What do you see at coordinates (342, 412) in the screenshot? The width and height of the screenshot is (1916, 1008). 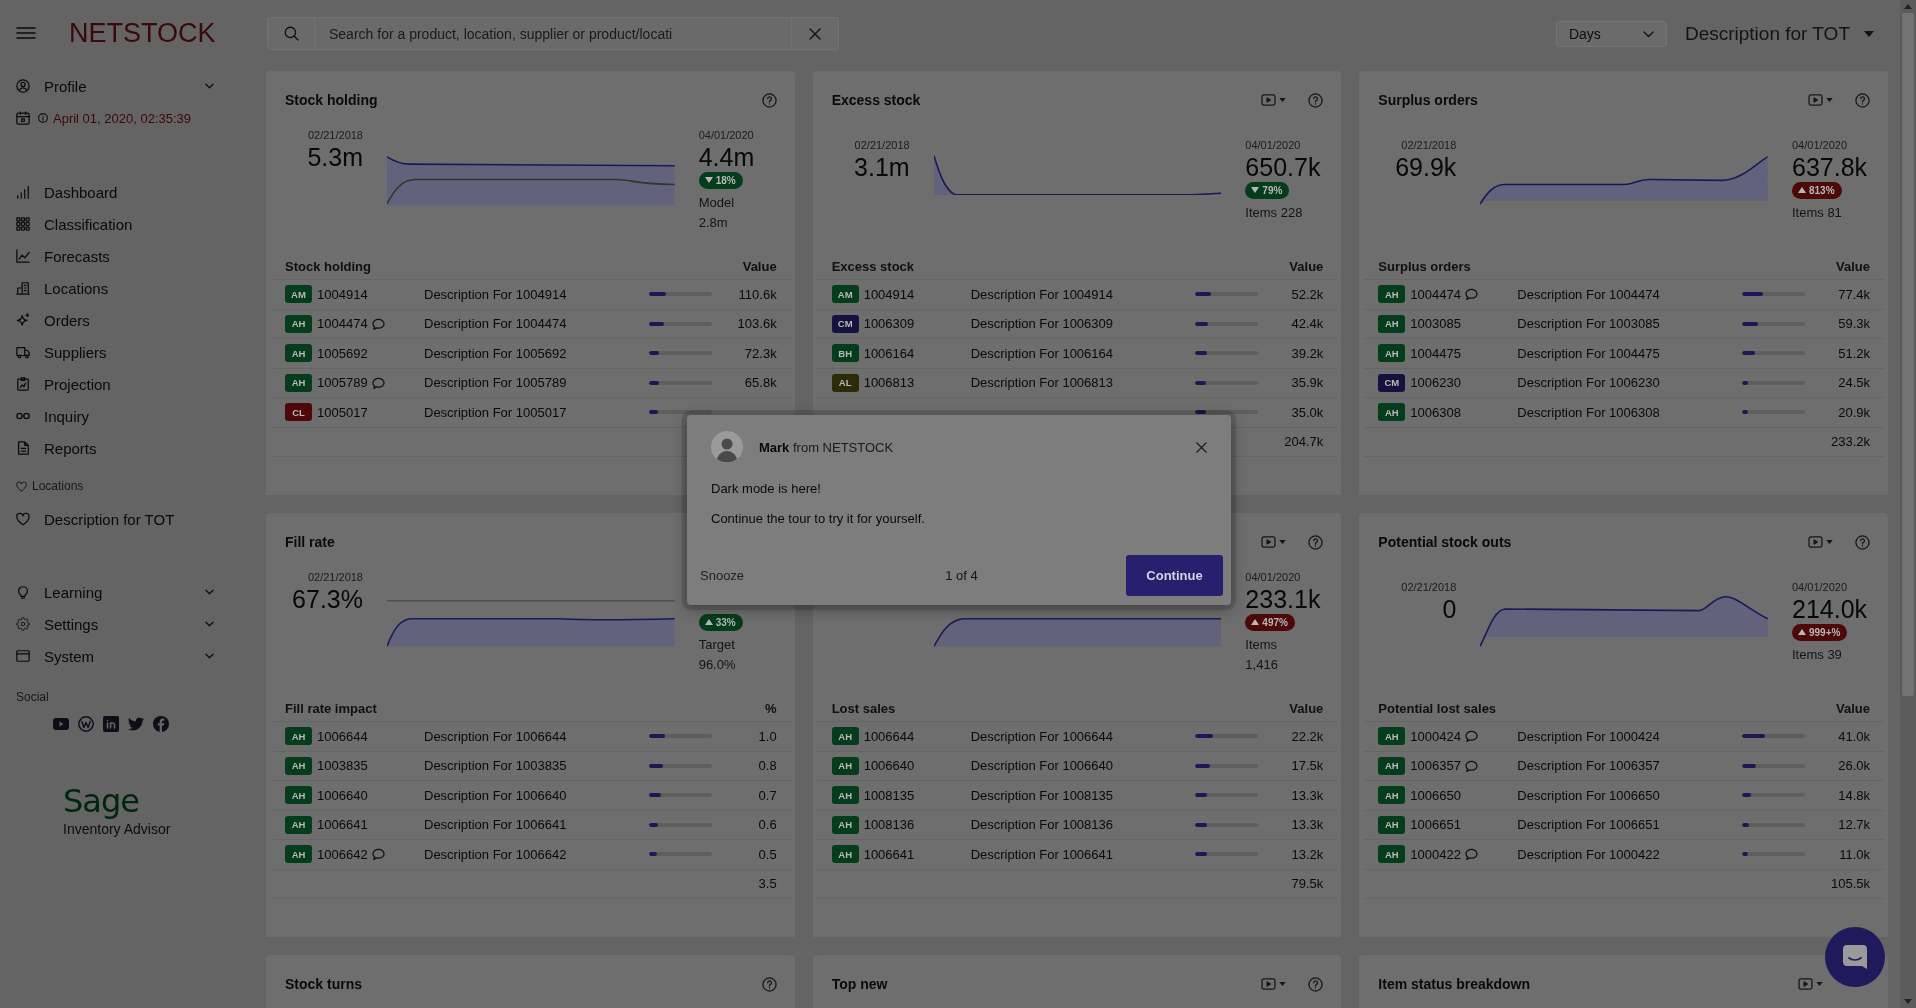 I see `product-code: 1005017` at bounding box center [342, 412].